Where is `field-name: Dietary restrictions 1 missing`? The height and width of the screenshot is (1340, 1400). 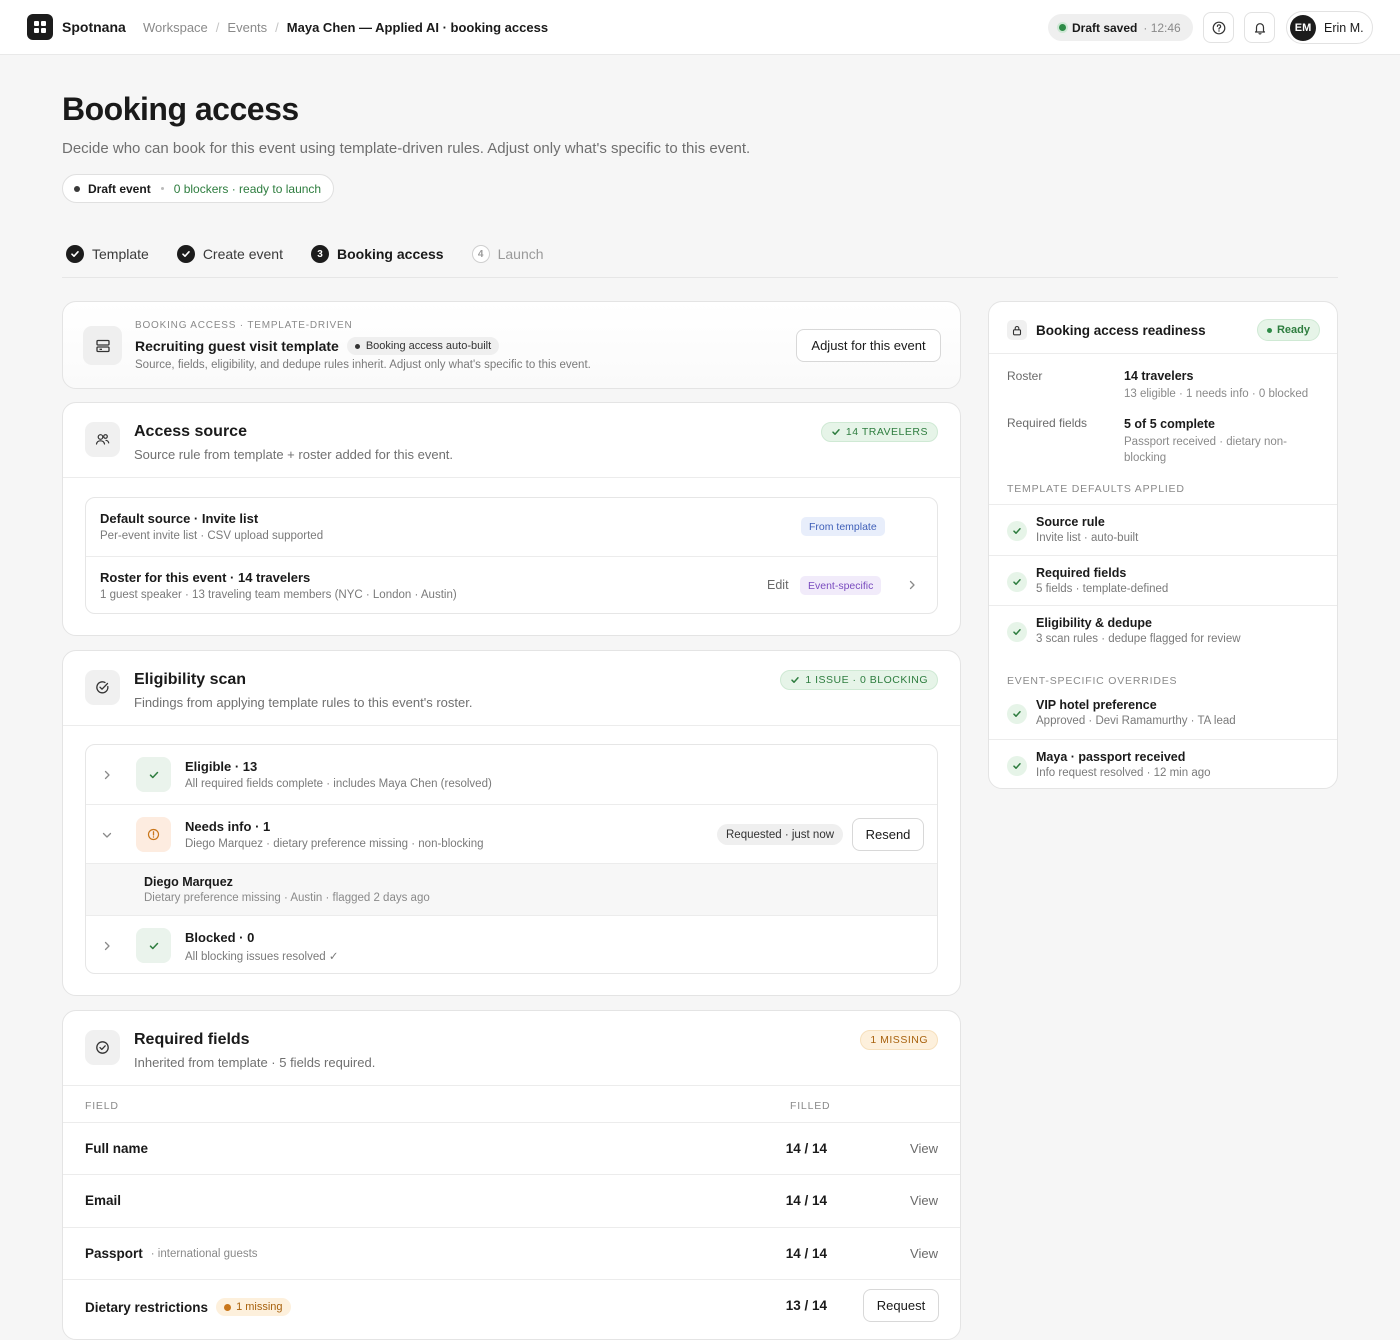
field-name: Dietary restrictions 1 missing is located at coordinates (188, 1307).